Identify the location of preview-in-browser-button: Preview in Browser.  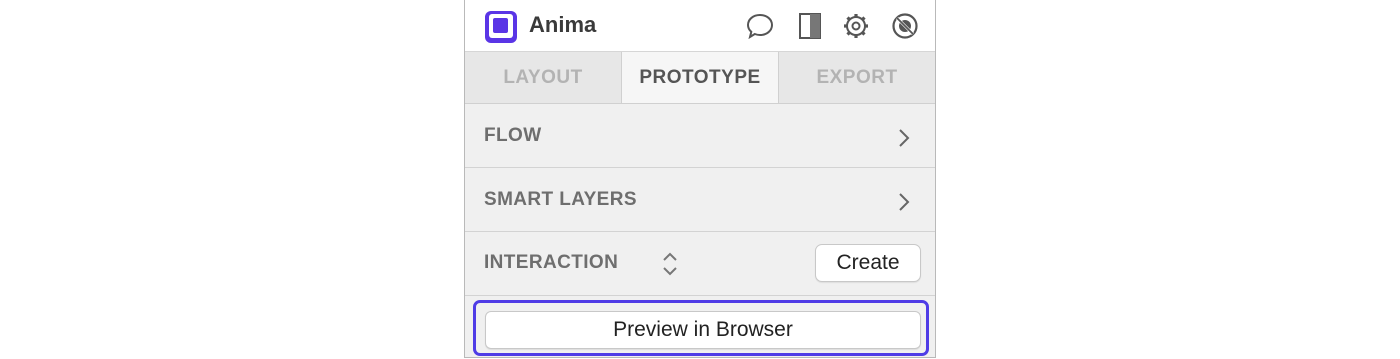
(703, 330).